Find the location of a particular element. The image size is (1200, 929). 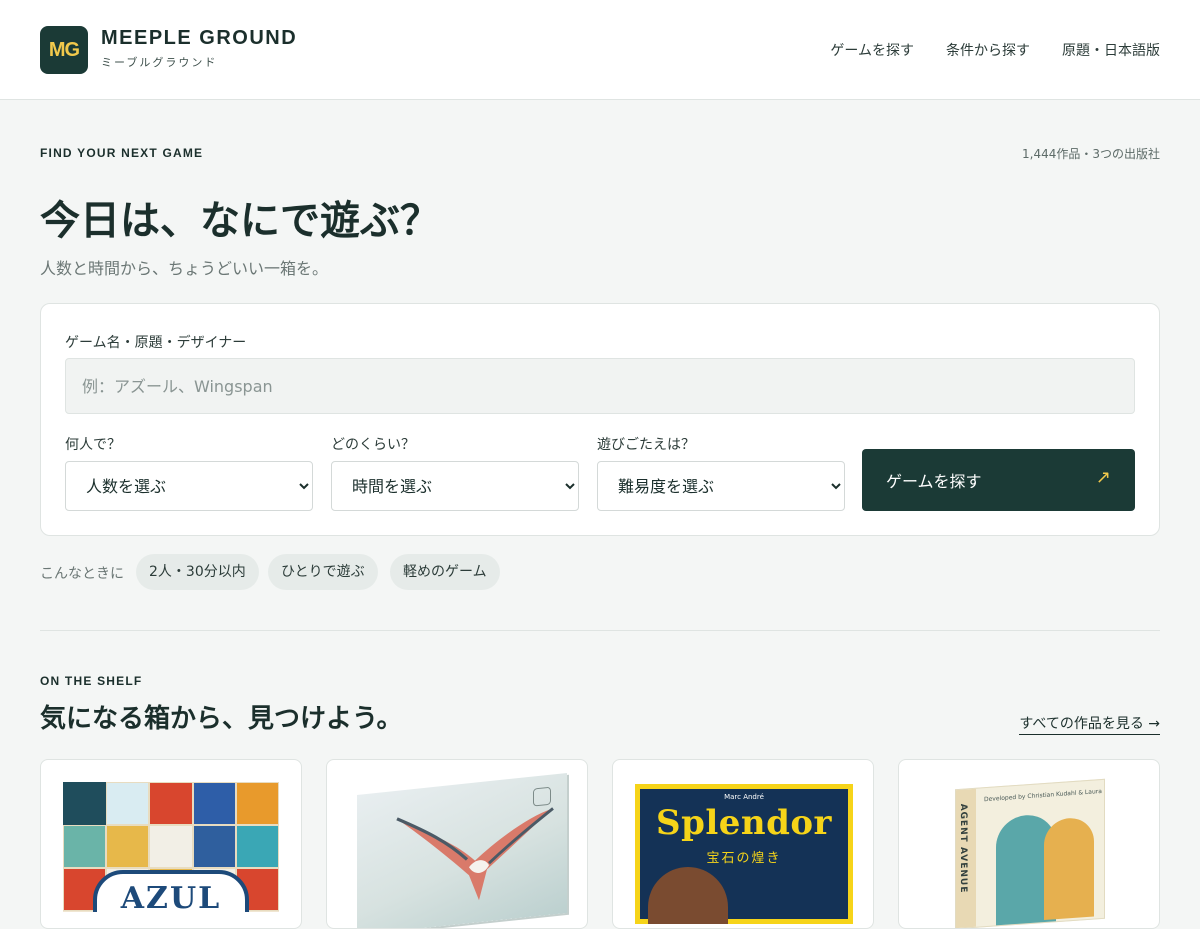

agent-avenue-cover-title: AGENT AVENUE is located at coordinates (963, 848).